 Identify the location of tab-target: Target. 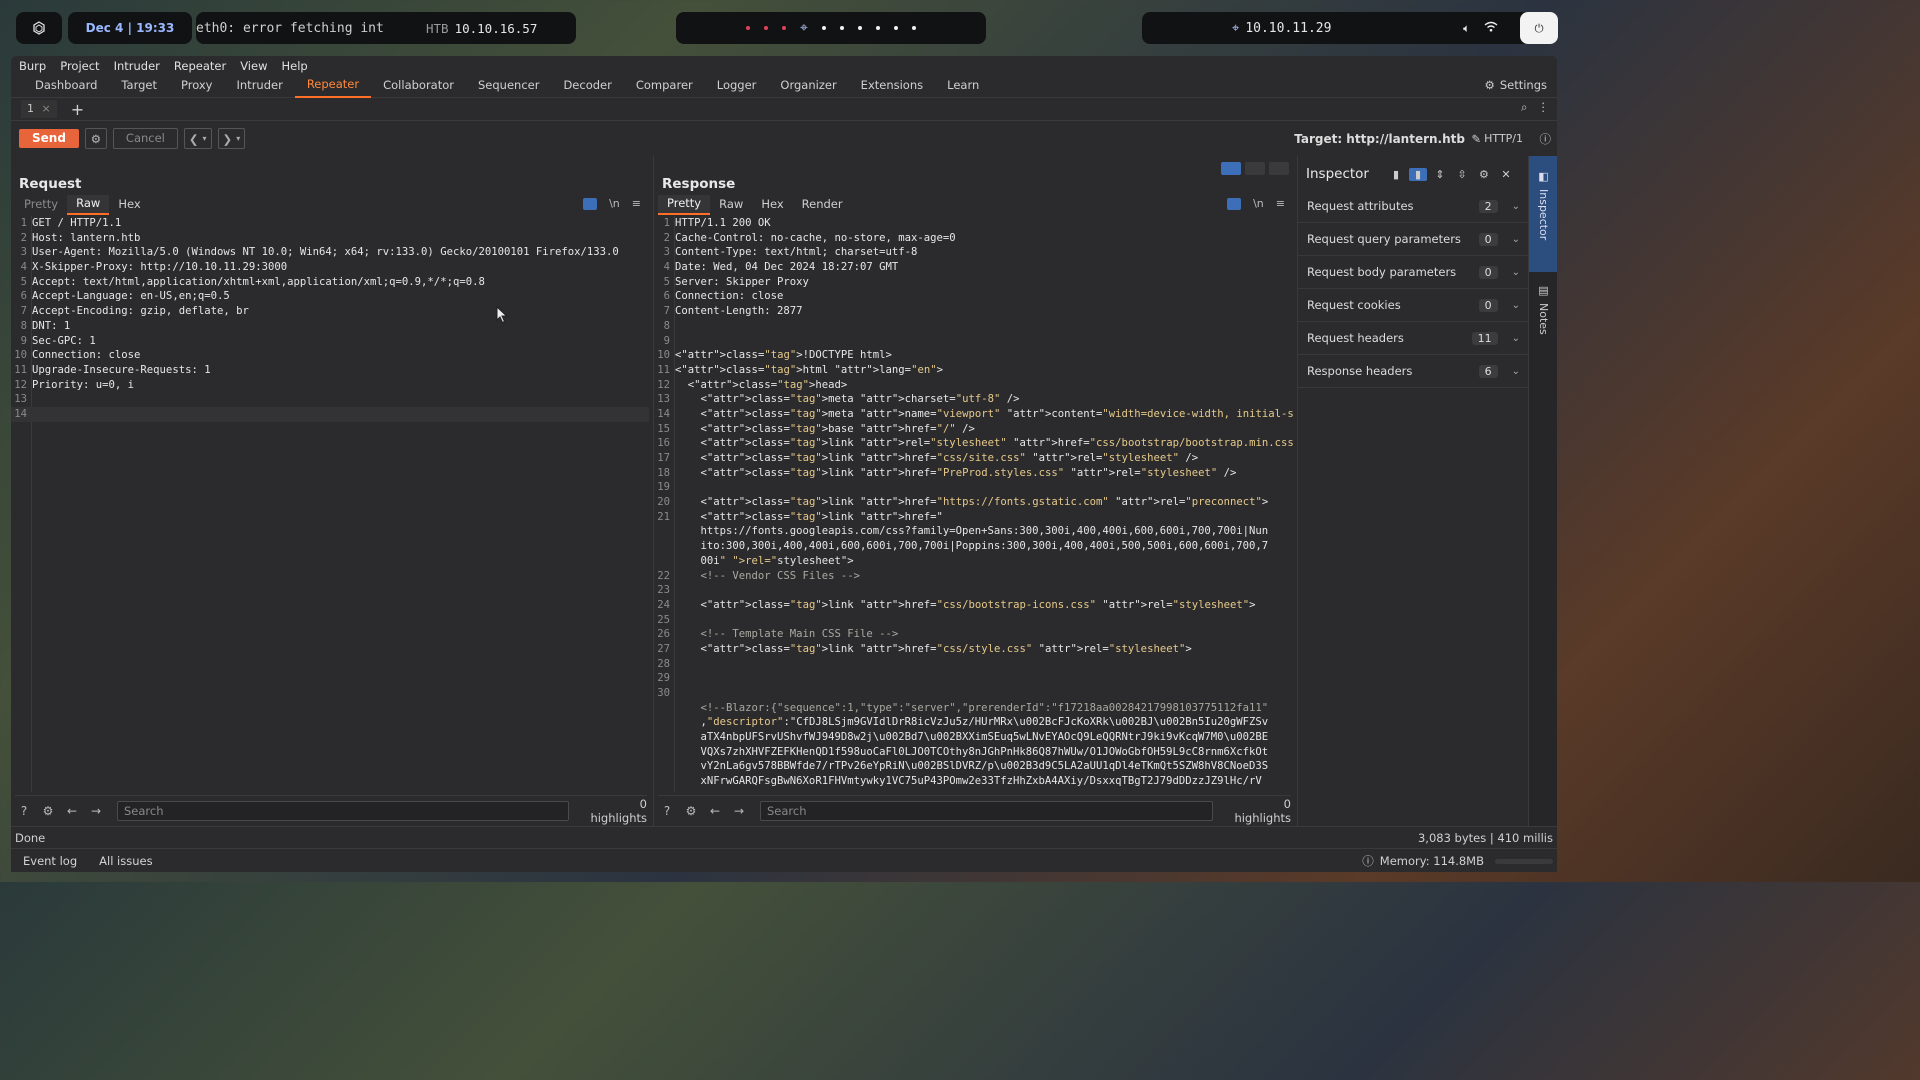
(139, 86).